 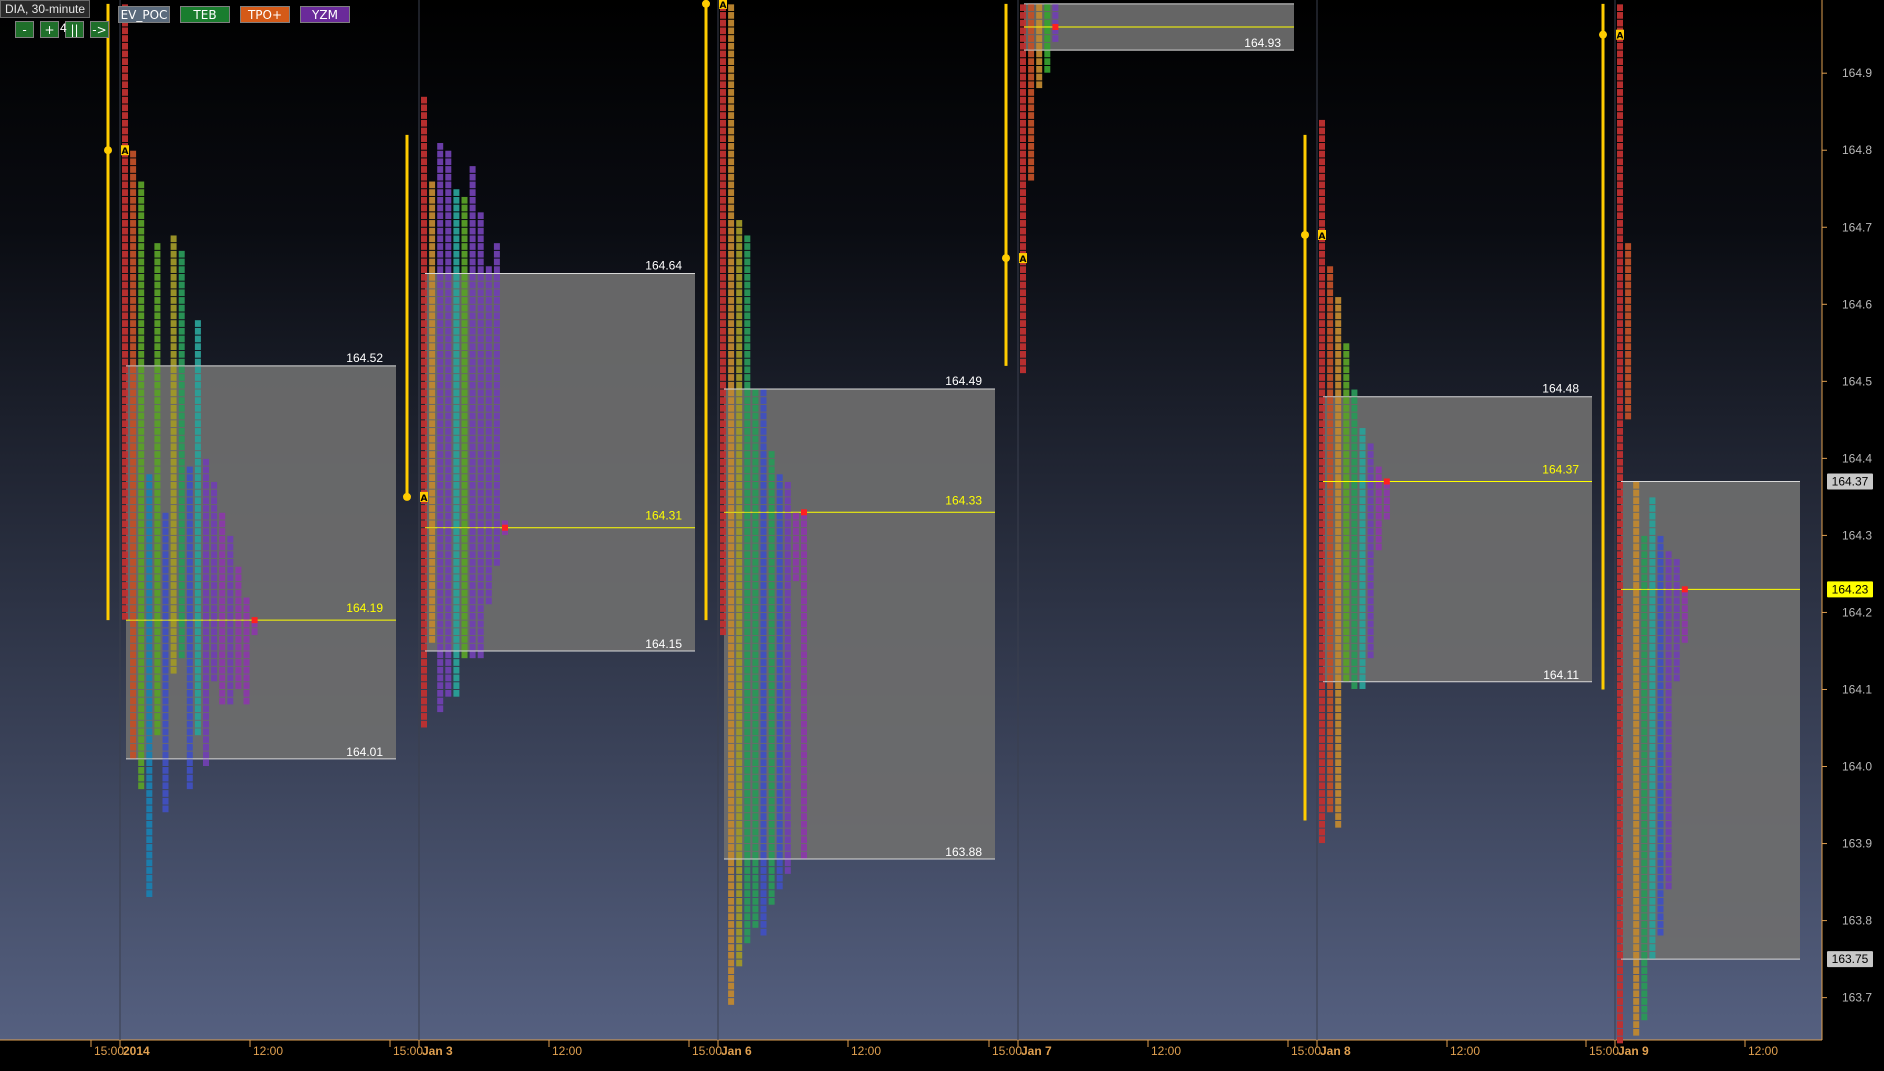 I want to click on zoom-out-button: -, so click(x=24, y=29).